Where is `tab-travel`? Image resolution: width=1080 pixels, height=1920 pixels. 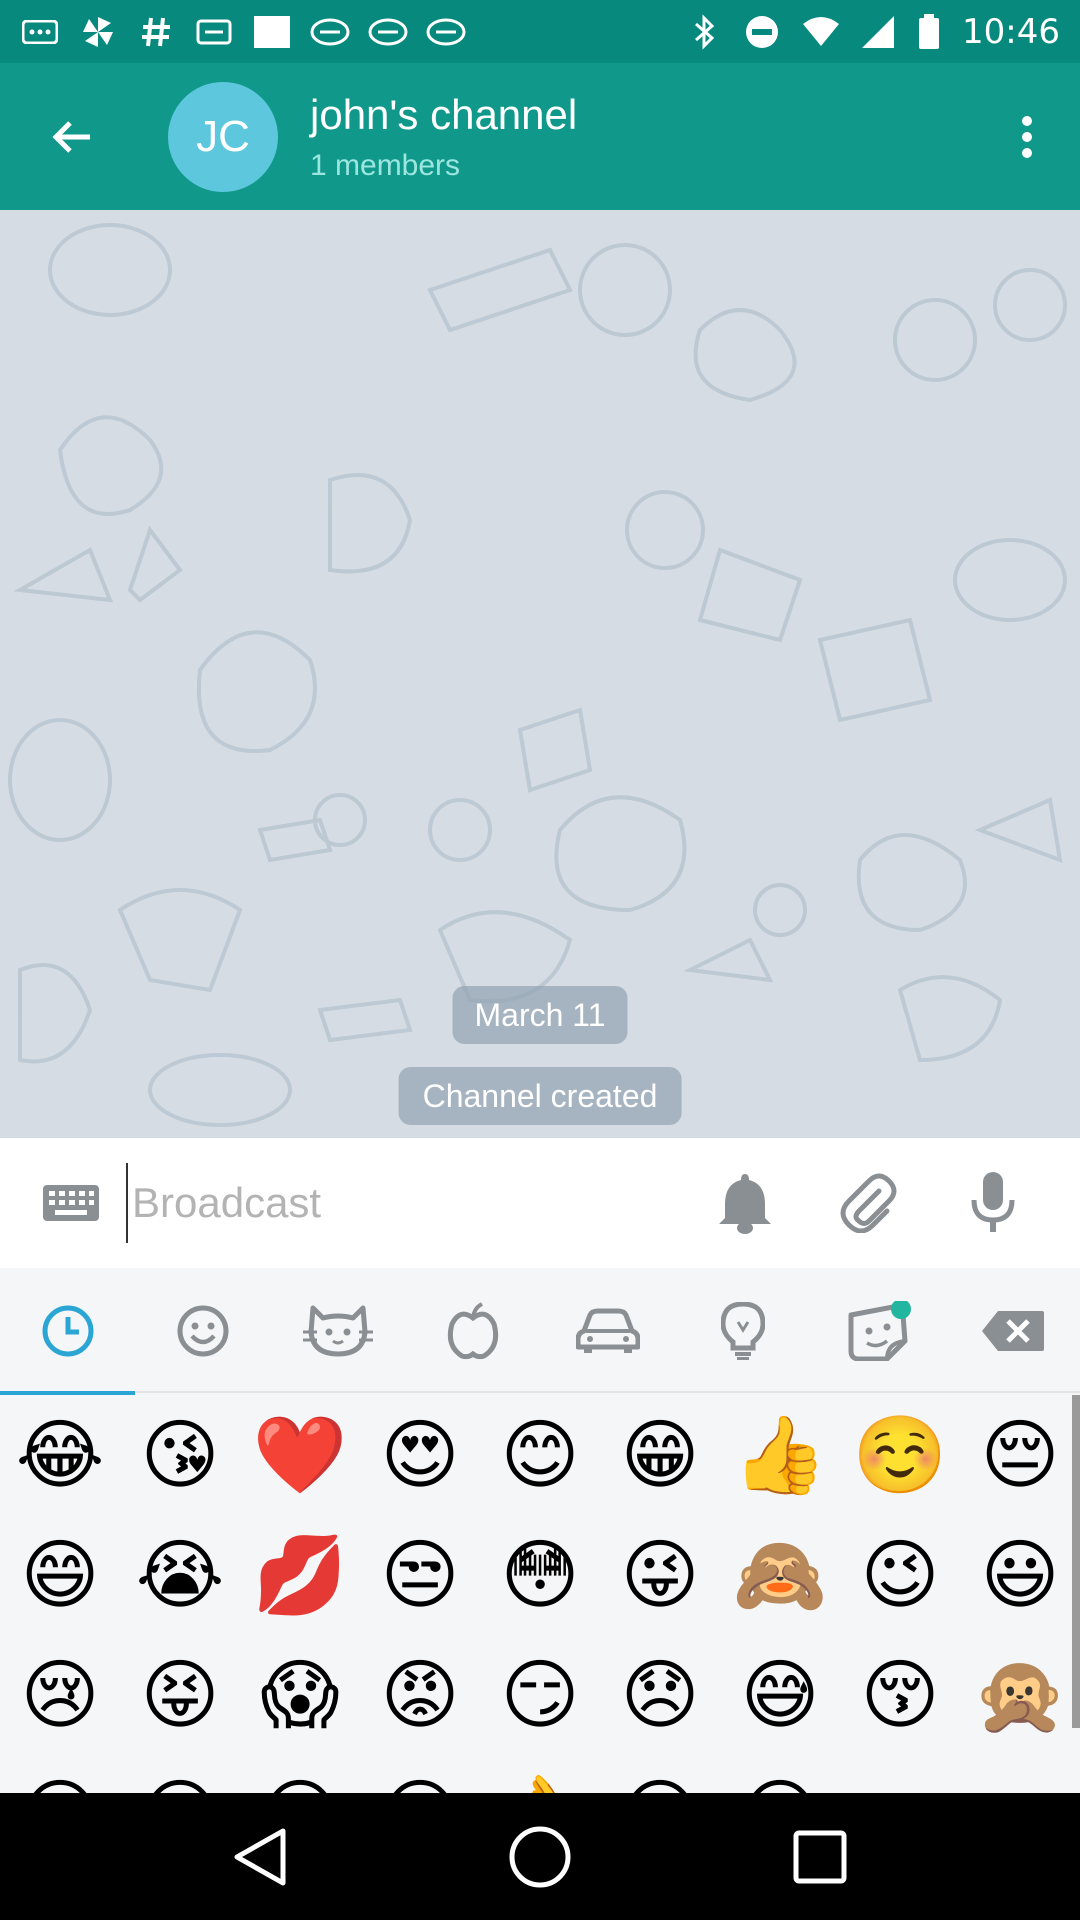 tab-travel is located at coordinates (607, 1330).